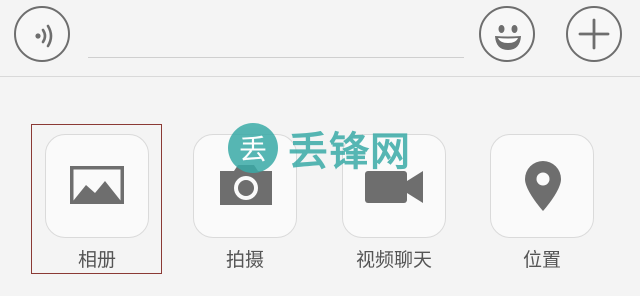  What do you see at coordinates (508, 37) in the screenshot?
I see `smiley-face-icon` at bounding box center [508, 37].